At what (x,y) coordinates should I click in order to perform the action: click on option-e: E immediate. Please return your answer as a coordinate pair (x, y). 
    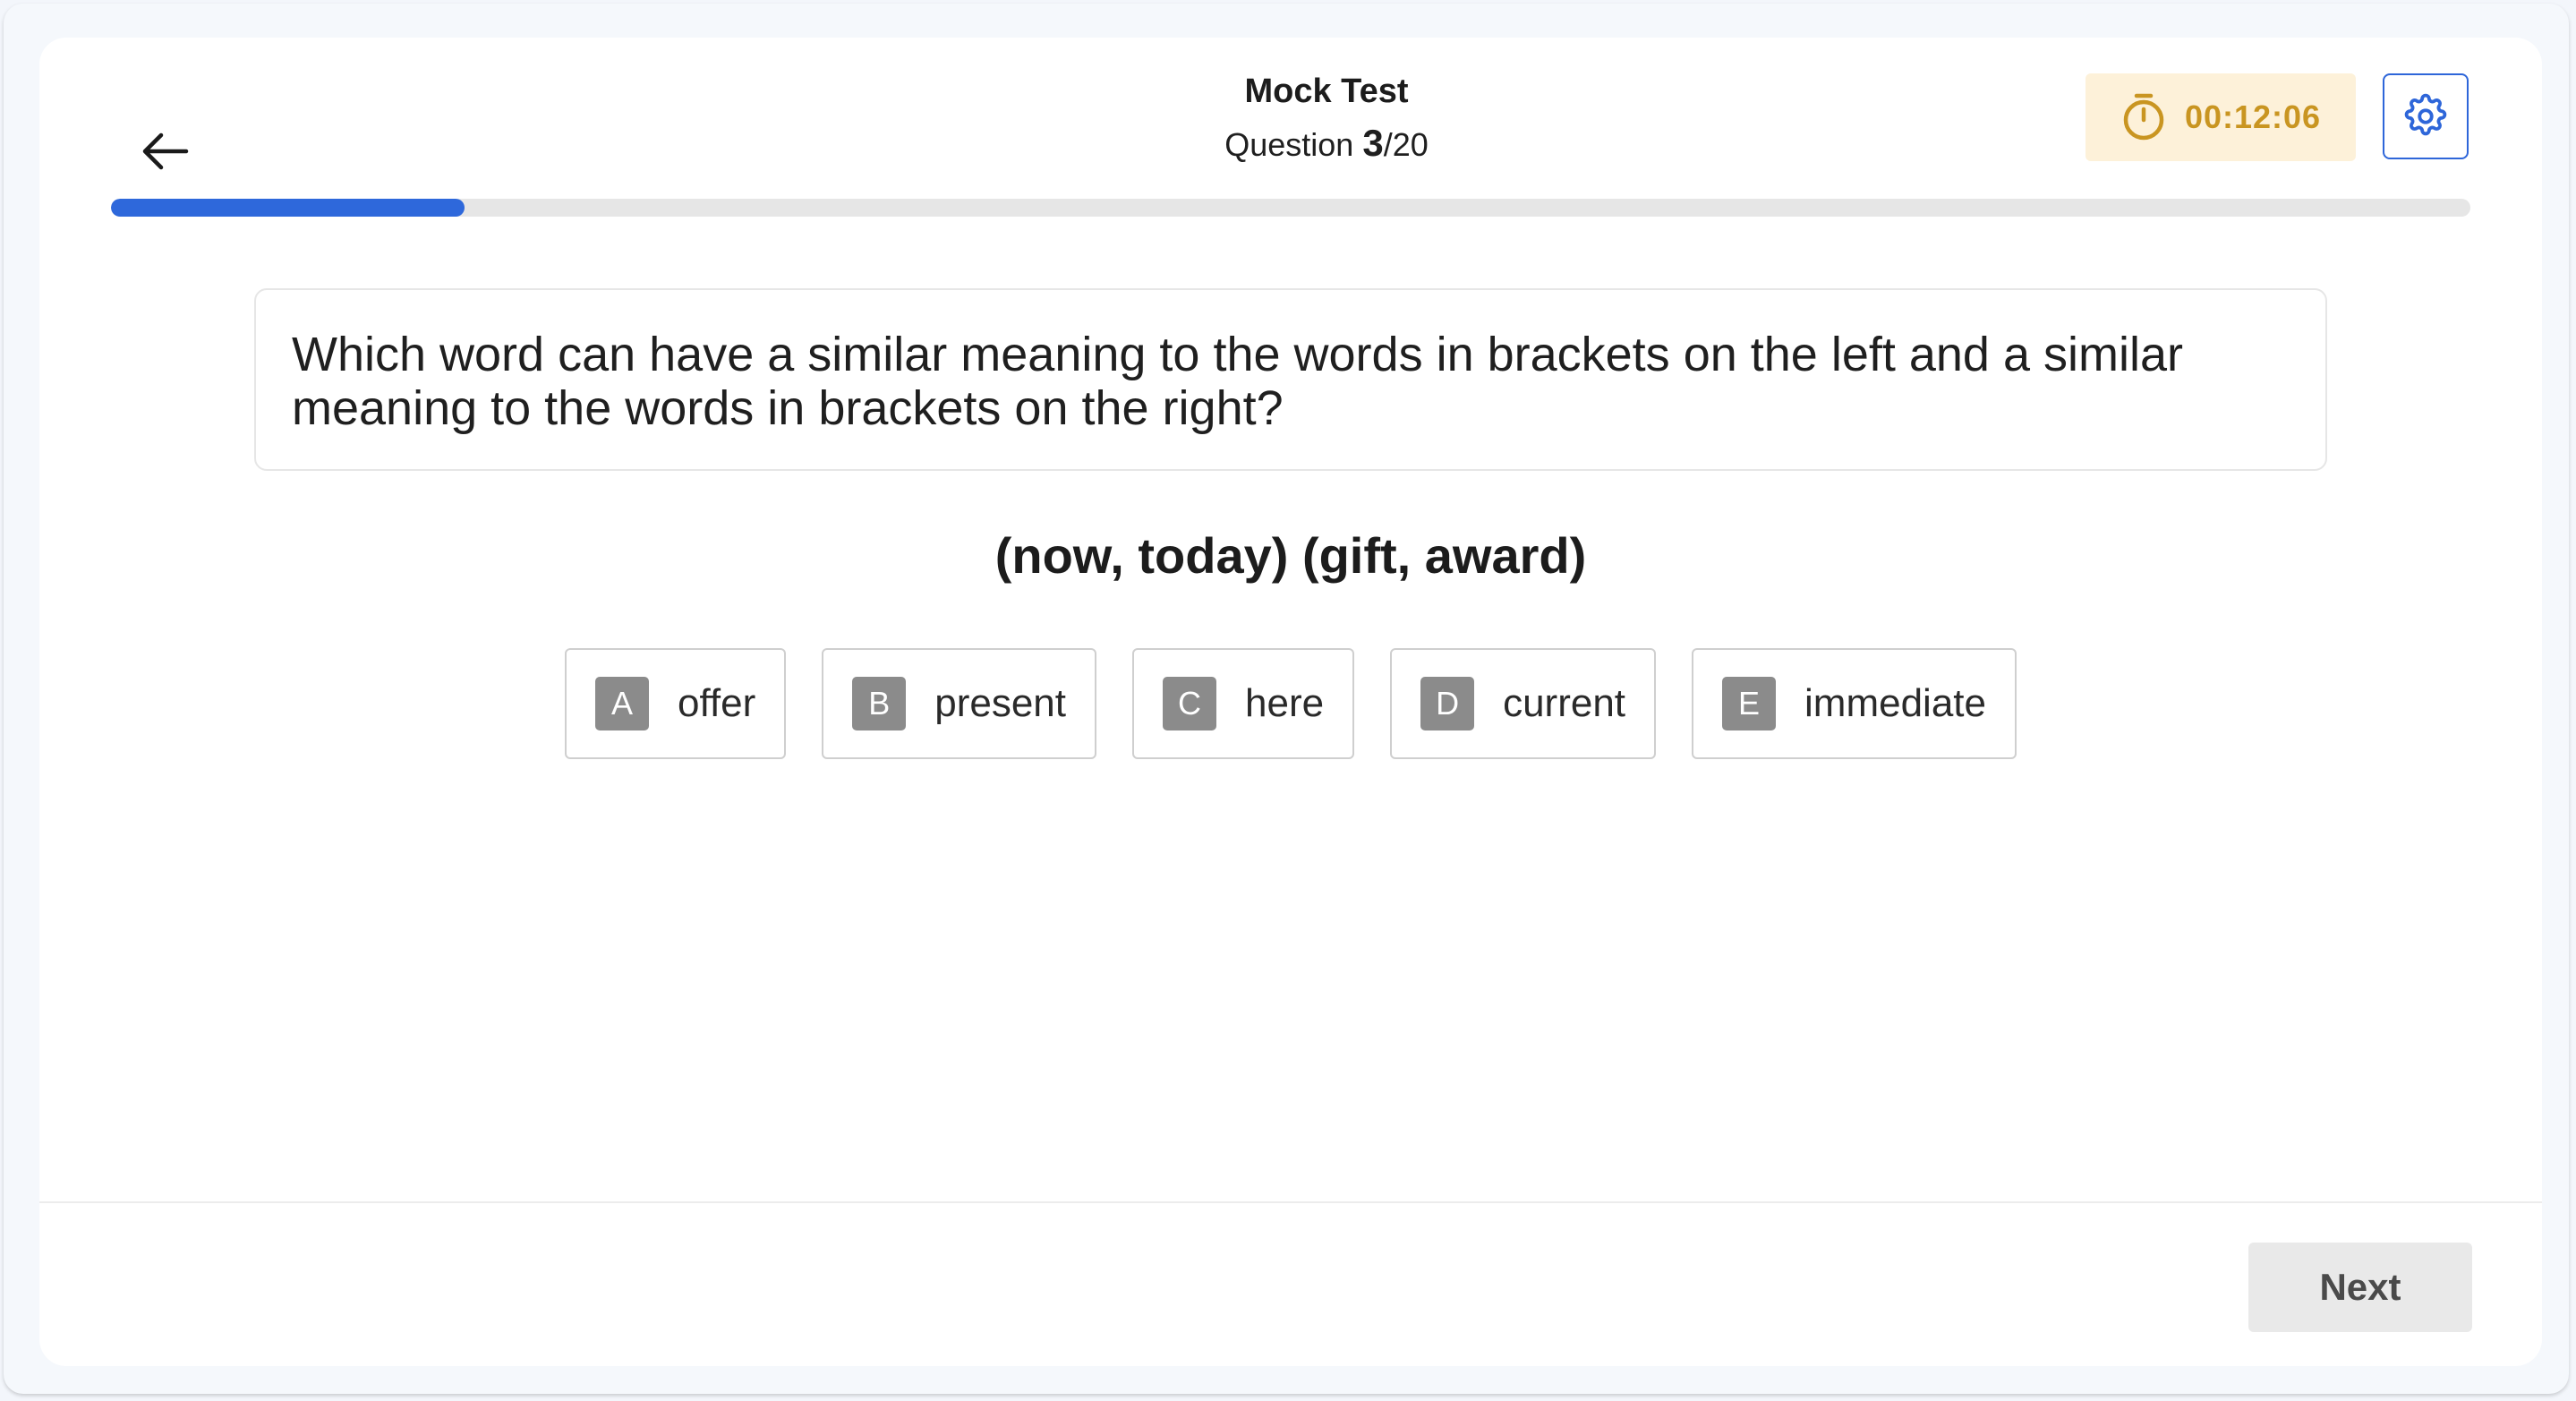
    Looking at the image, I should click on (1854, 703).